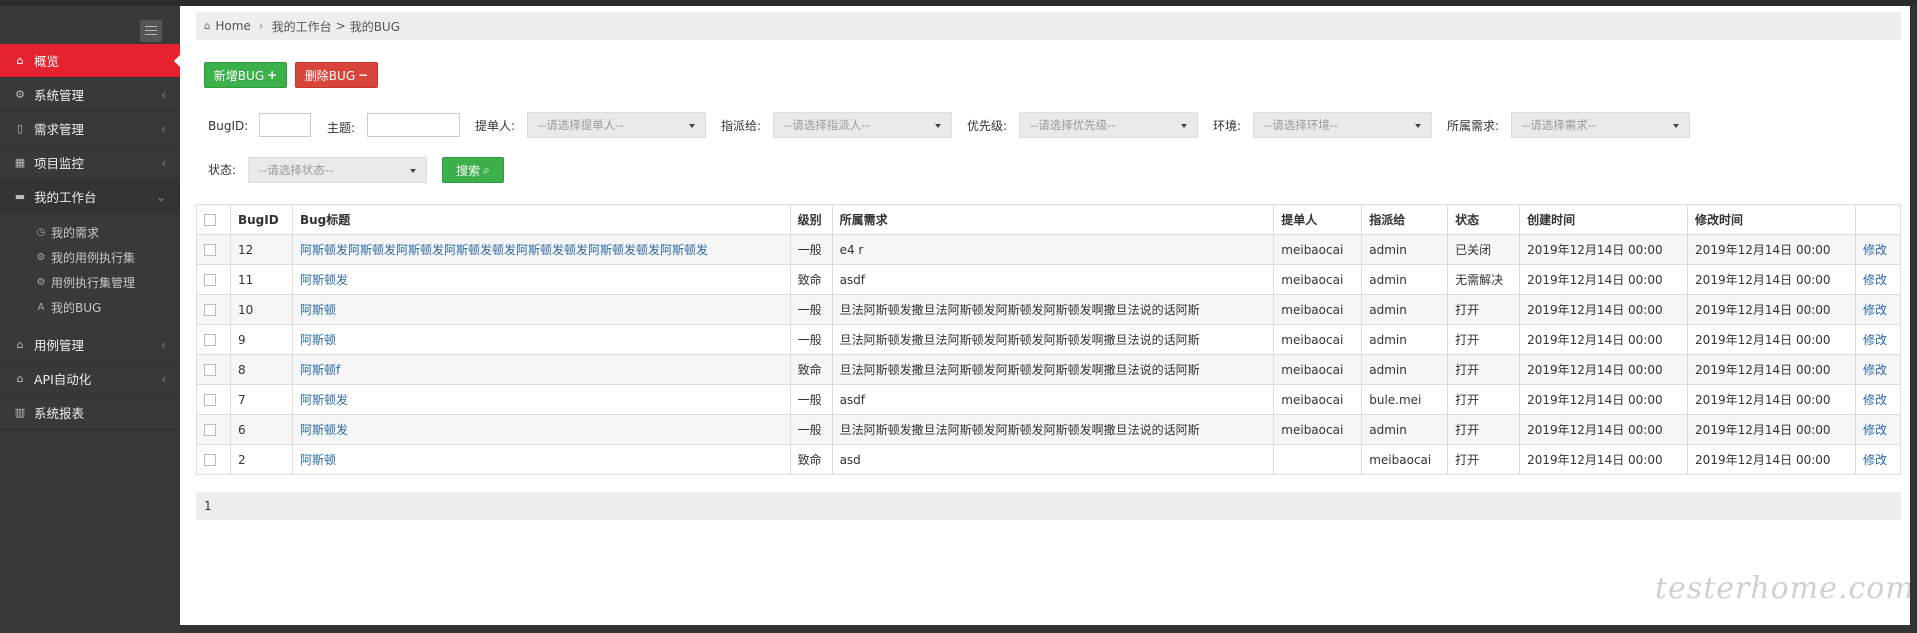  I want to click on requirement-select: --请选择需求--, so click(1600, 125).